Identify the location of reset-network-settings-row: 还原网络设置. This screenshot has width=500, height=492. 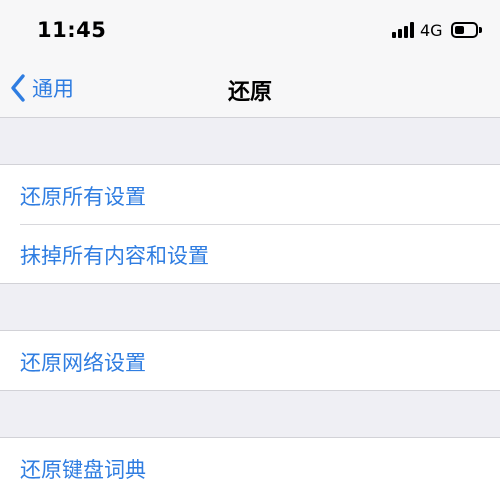
(250, 360).